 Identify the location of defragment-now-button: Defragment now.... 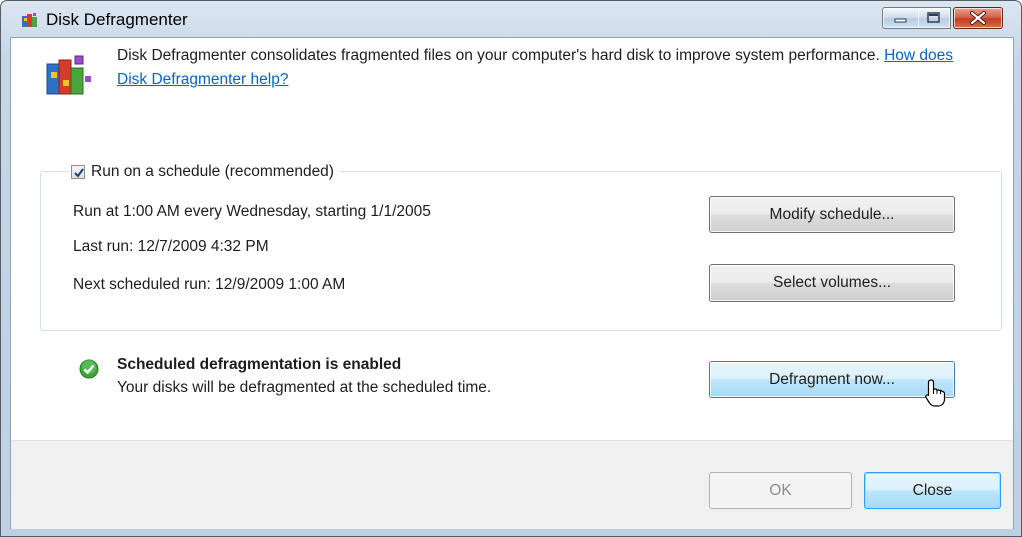
(832, 379).